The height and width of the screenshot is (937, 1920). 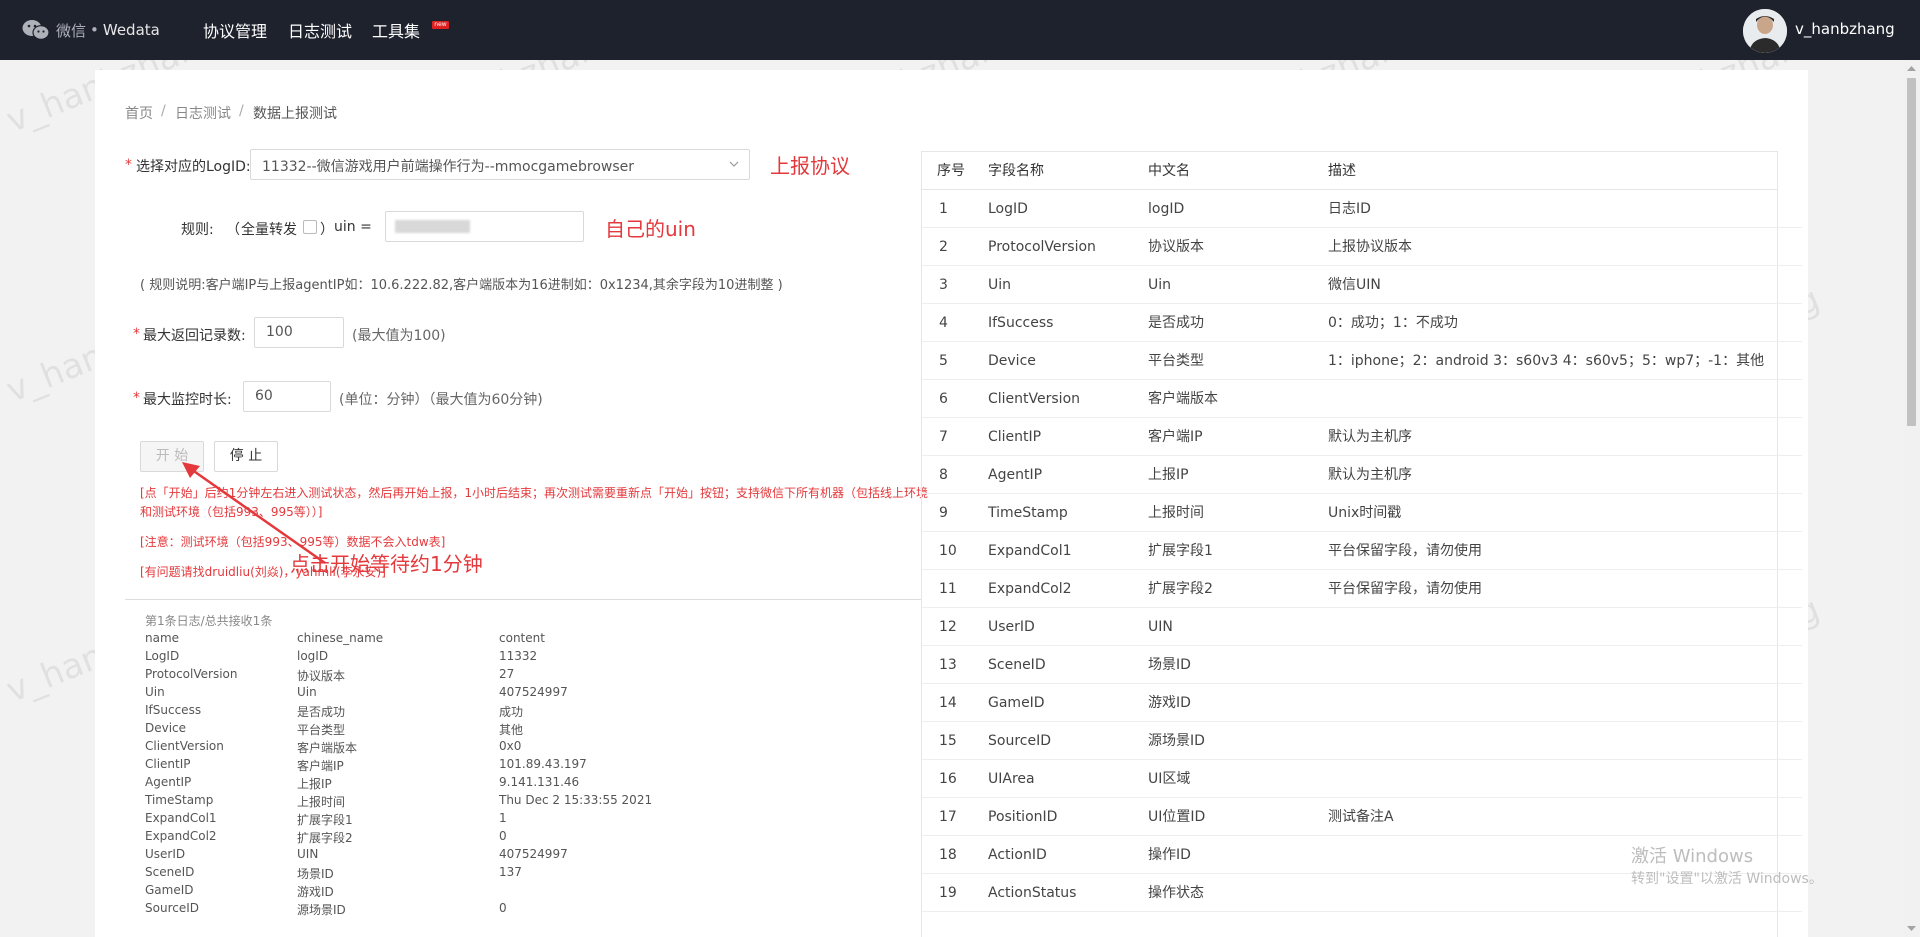 What do you see at coordinates (543, 764) in the screenshot?
I see `log-content: 101.89.43.197` at bounding box center [543, 764].